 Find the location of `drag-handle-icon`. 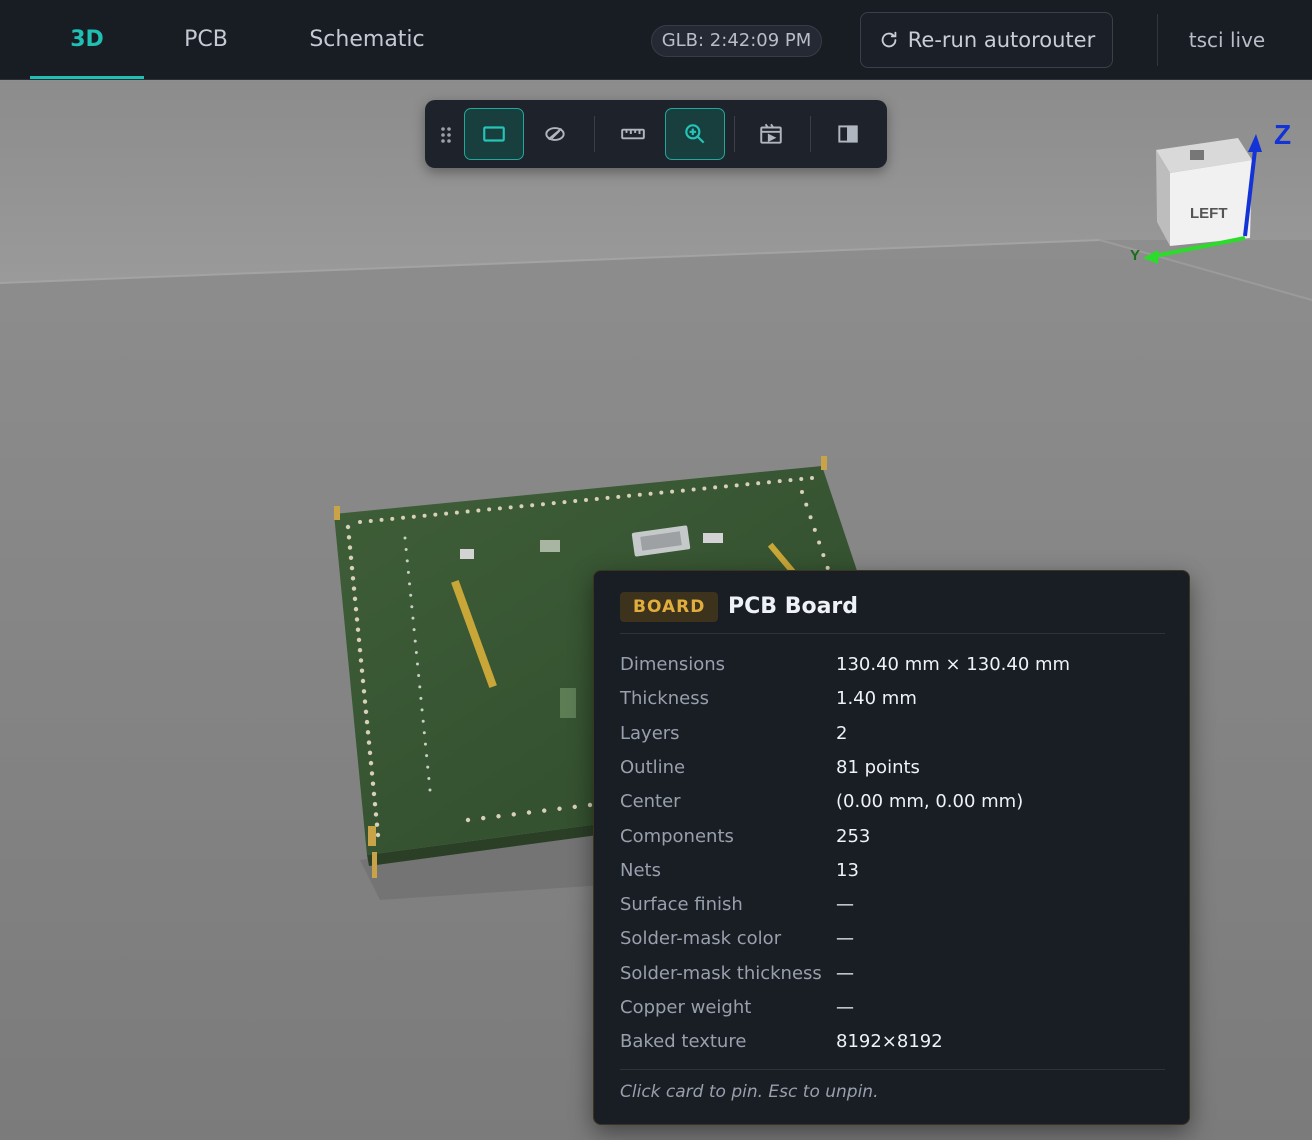

drag-handle-icon is located at coordinates (446, 135).